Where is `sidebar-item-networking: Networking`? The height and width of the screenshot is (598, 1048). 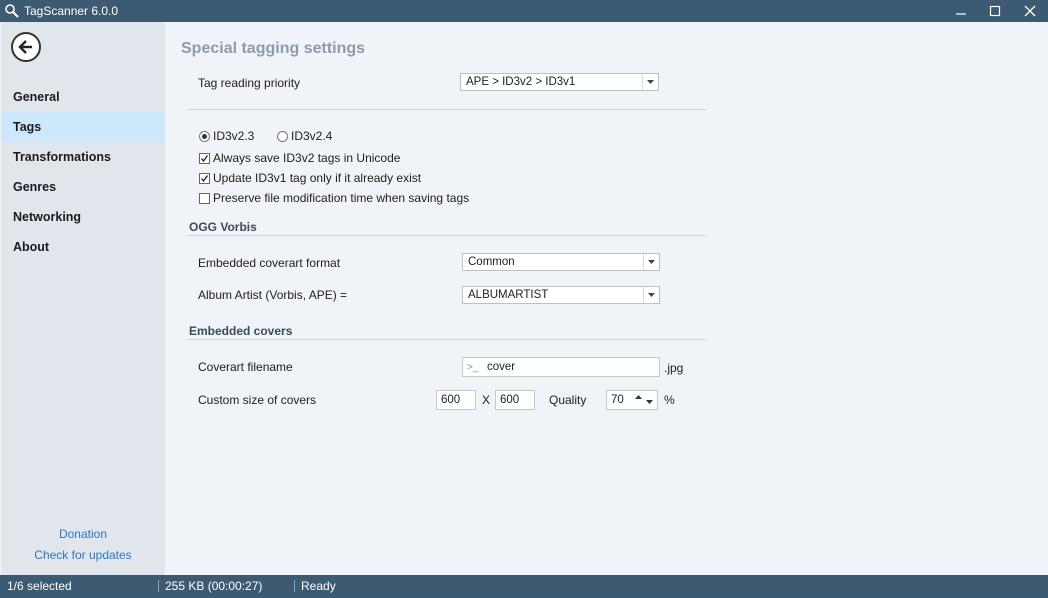
sidebar-item-networking: Networking is located at coordinates (83, 217).